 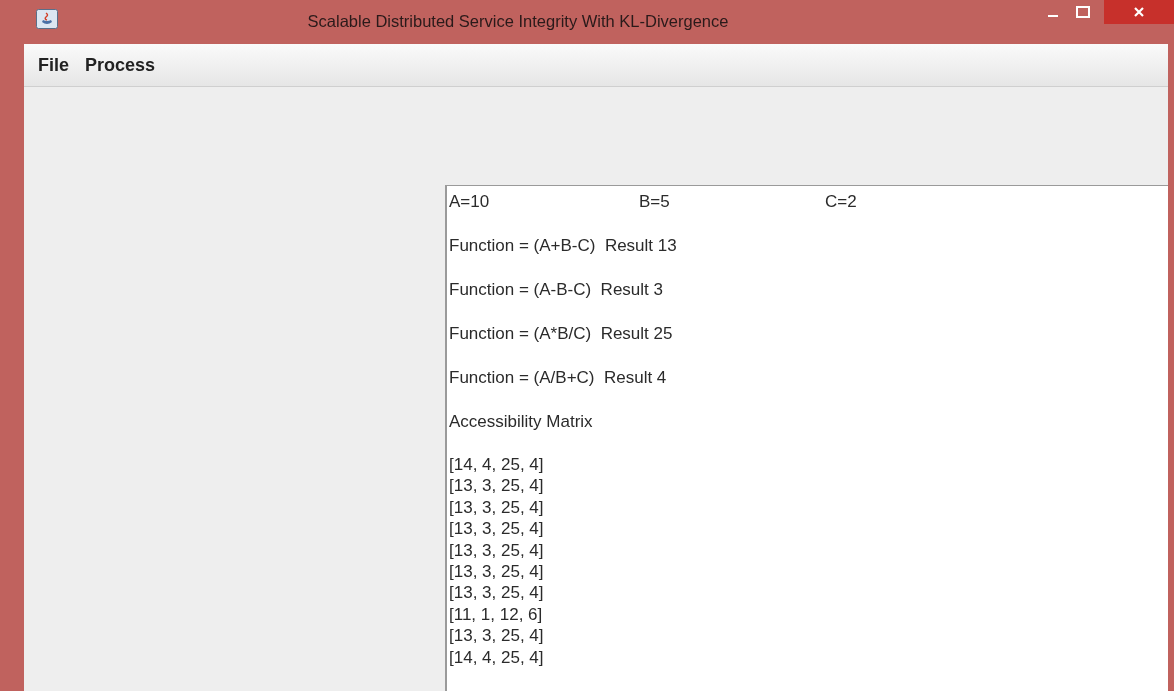 I want to click on maximize-icon, so click(x=1083, y=12).